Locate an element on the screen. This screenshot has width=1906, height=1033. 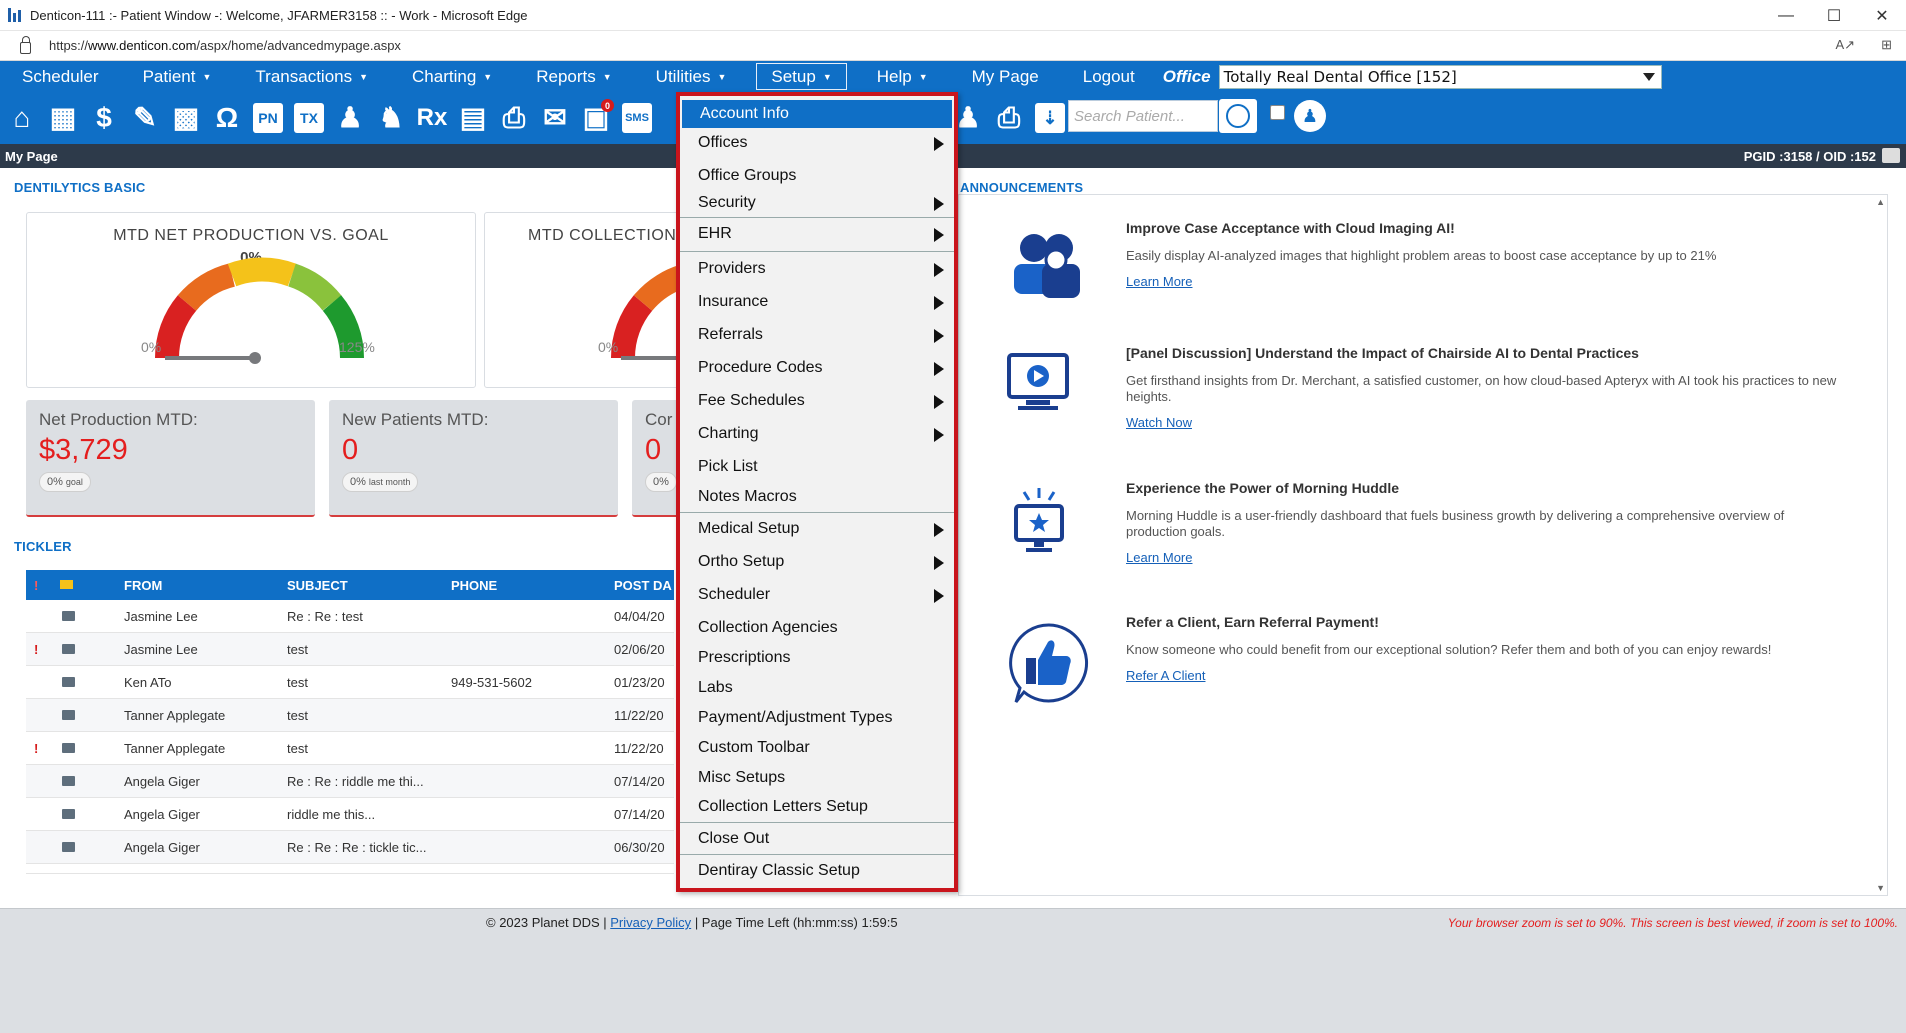
menu-scheduler: Scheduler is located at coordinates (60, 76).